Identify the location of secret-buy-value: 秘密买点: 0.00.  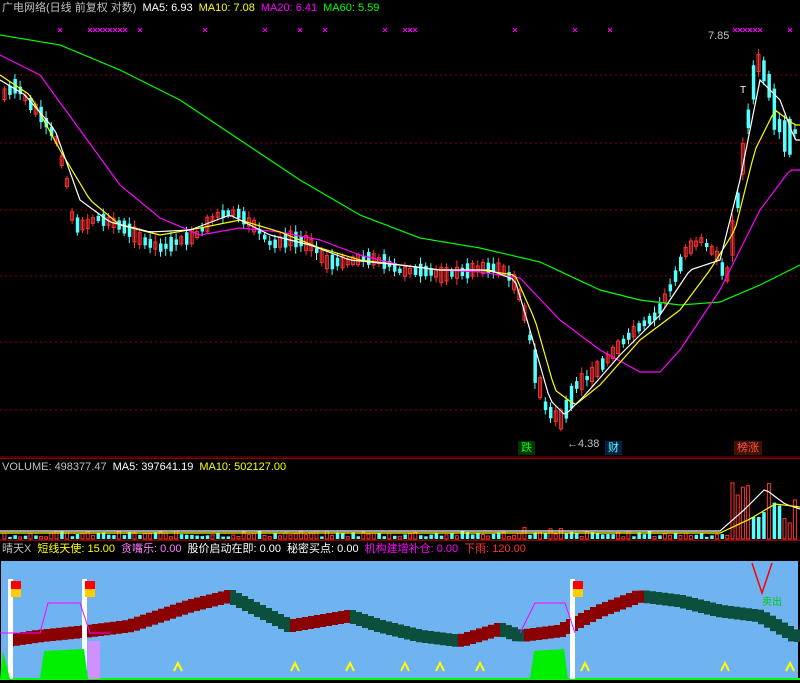
(323, 549).